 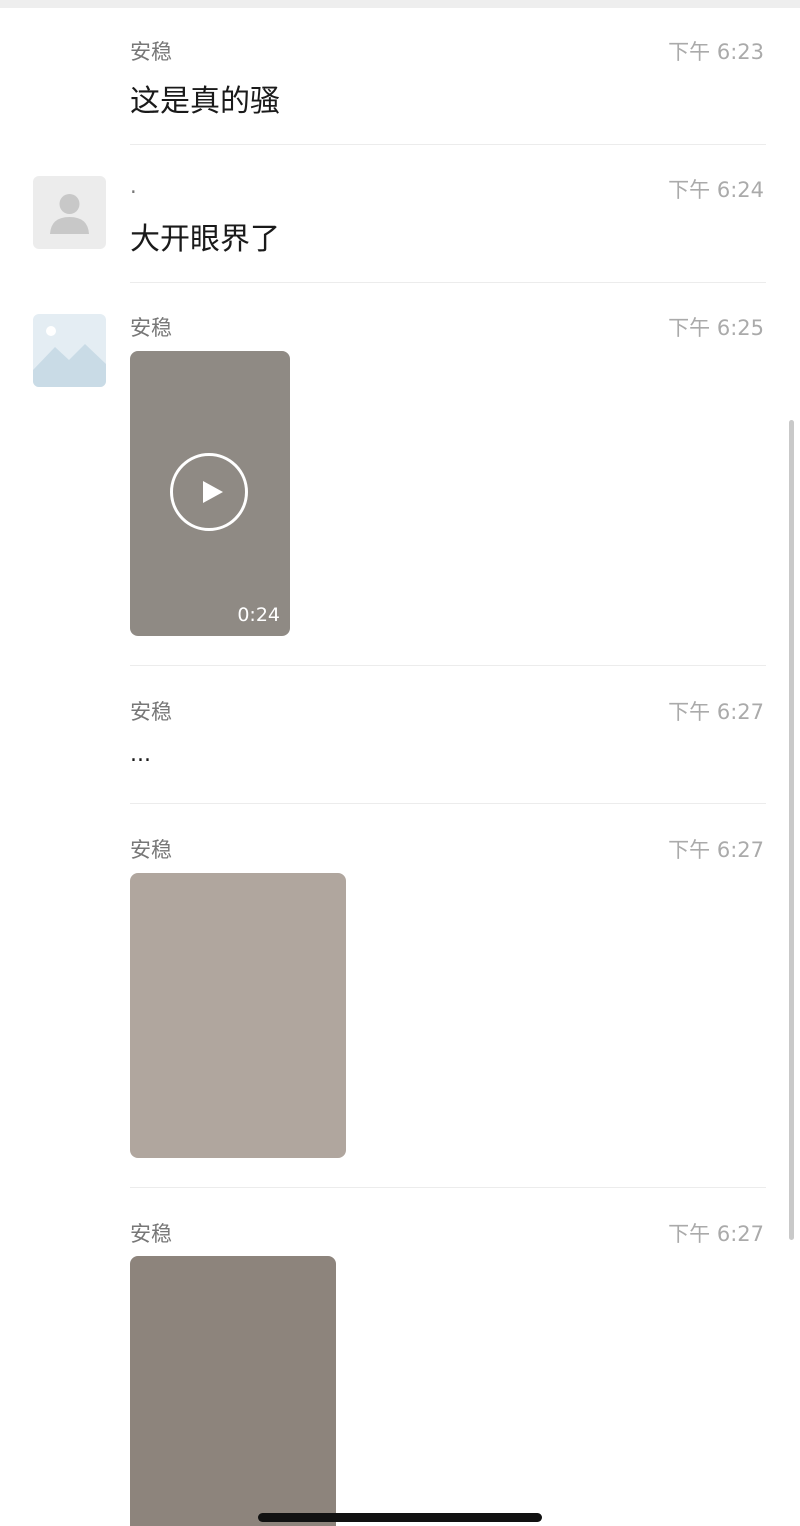 I want to click on play-icon, so click(x=209, y=492).